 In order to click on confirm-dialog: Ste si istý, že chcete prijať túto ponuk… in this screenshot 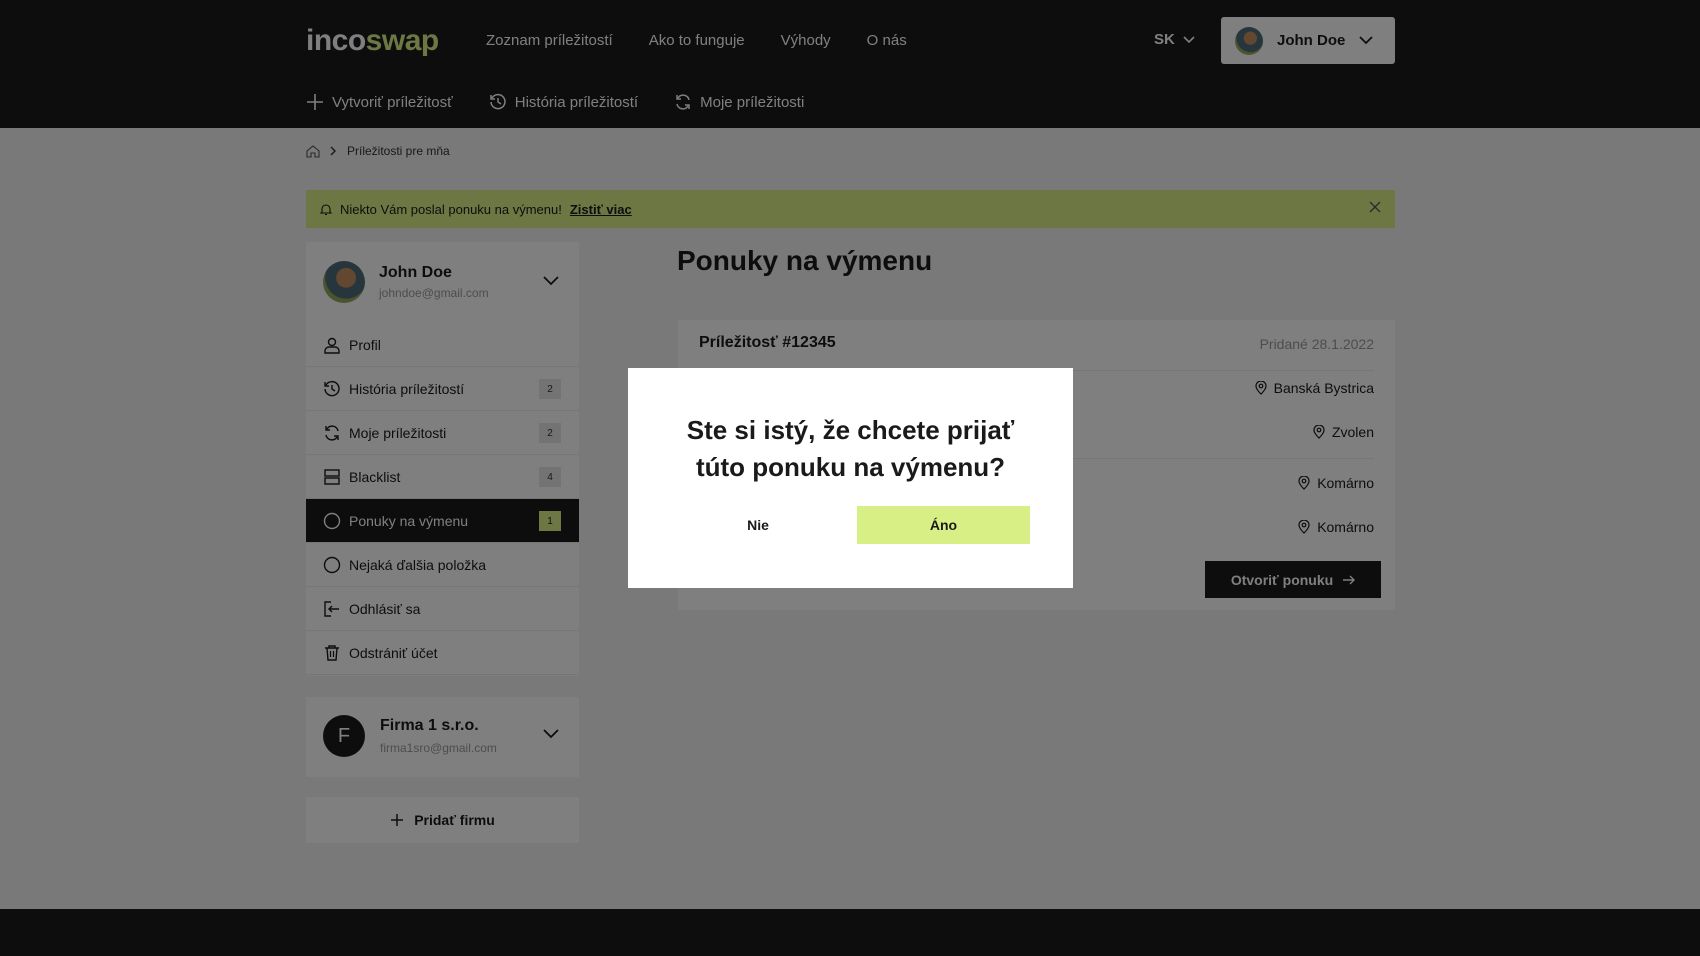, I will do `click(850, 478)`.